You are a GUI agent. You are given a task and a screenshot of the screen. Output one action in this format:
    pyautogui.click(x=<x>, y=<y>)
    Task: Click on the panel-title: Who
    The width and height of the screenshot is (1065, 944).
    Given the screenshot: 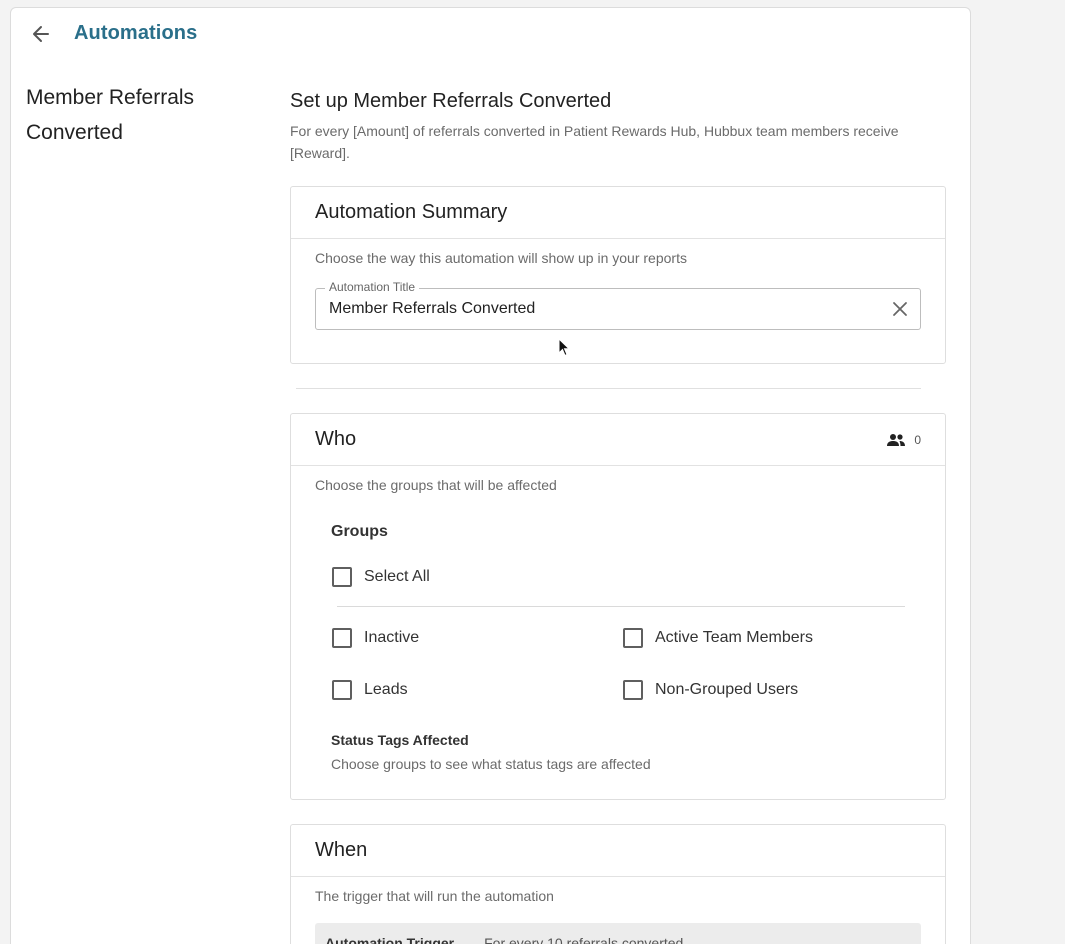 What is the action you would take?
    pyautogui.click(x=336, y=439)
    